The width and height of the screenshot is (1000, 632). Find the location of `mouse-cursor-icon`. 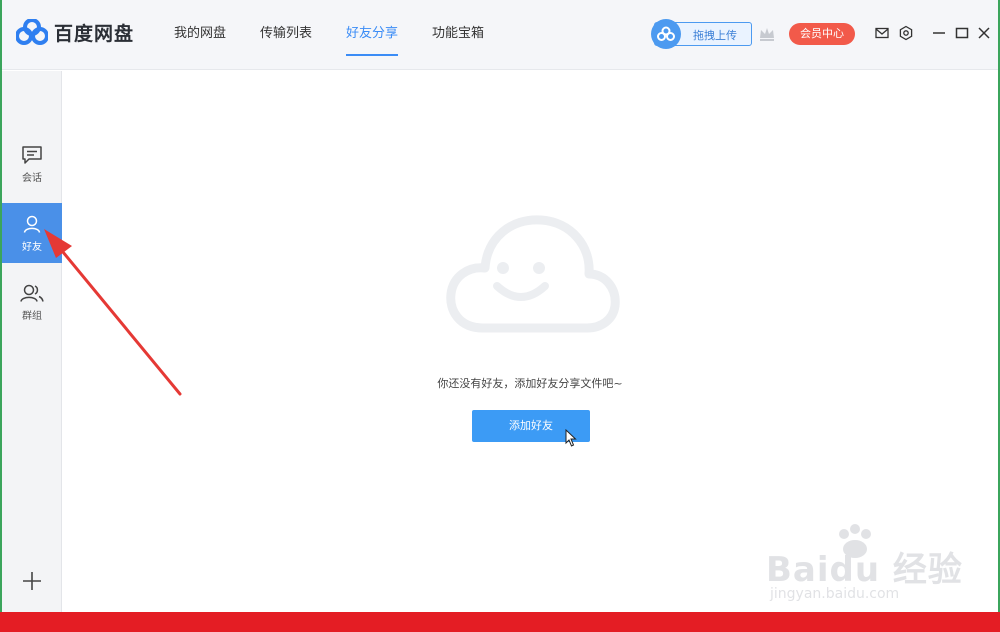

mouse-cursor-icon is located at coordinates (571, 438).